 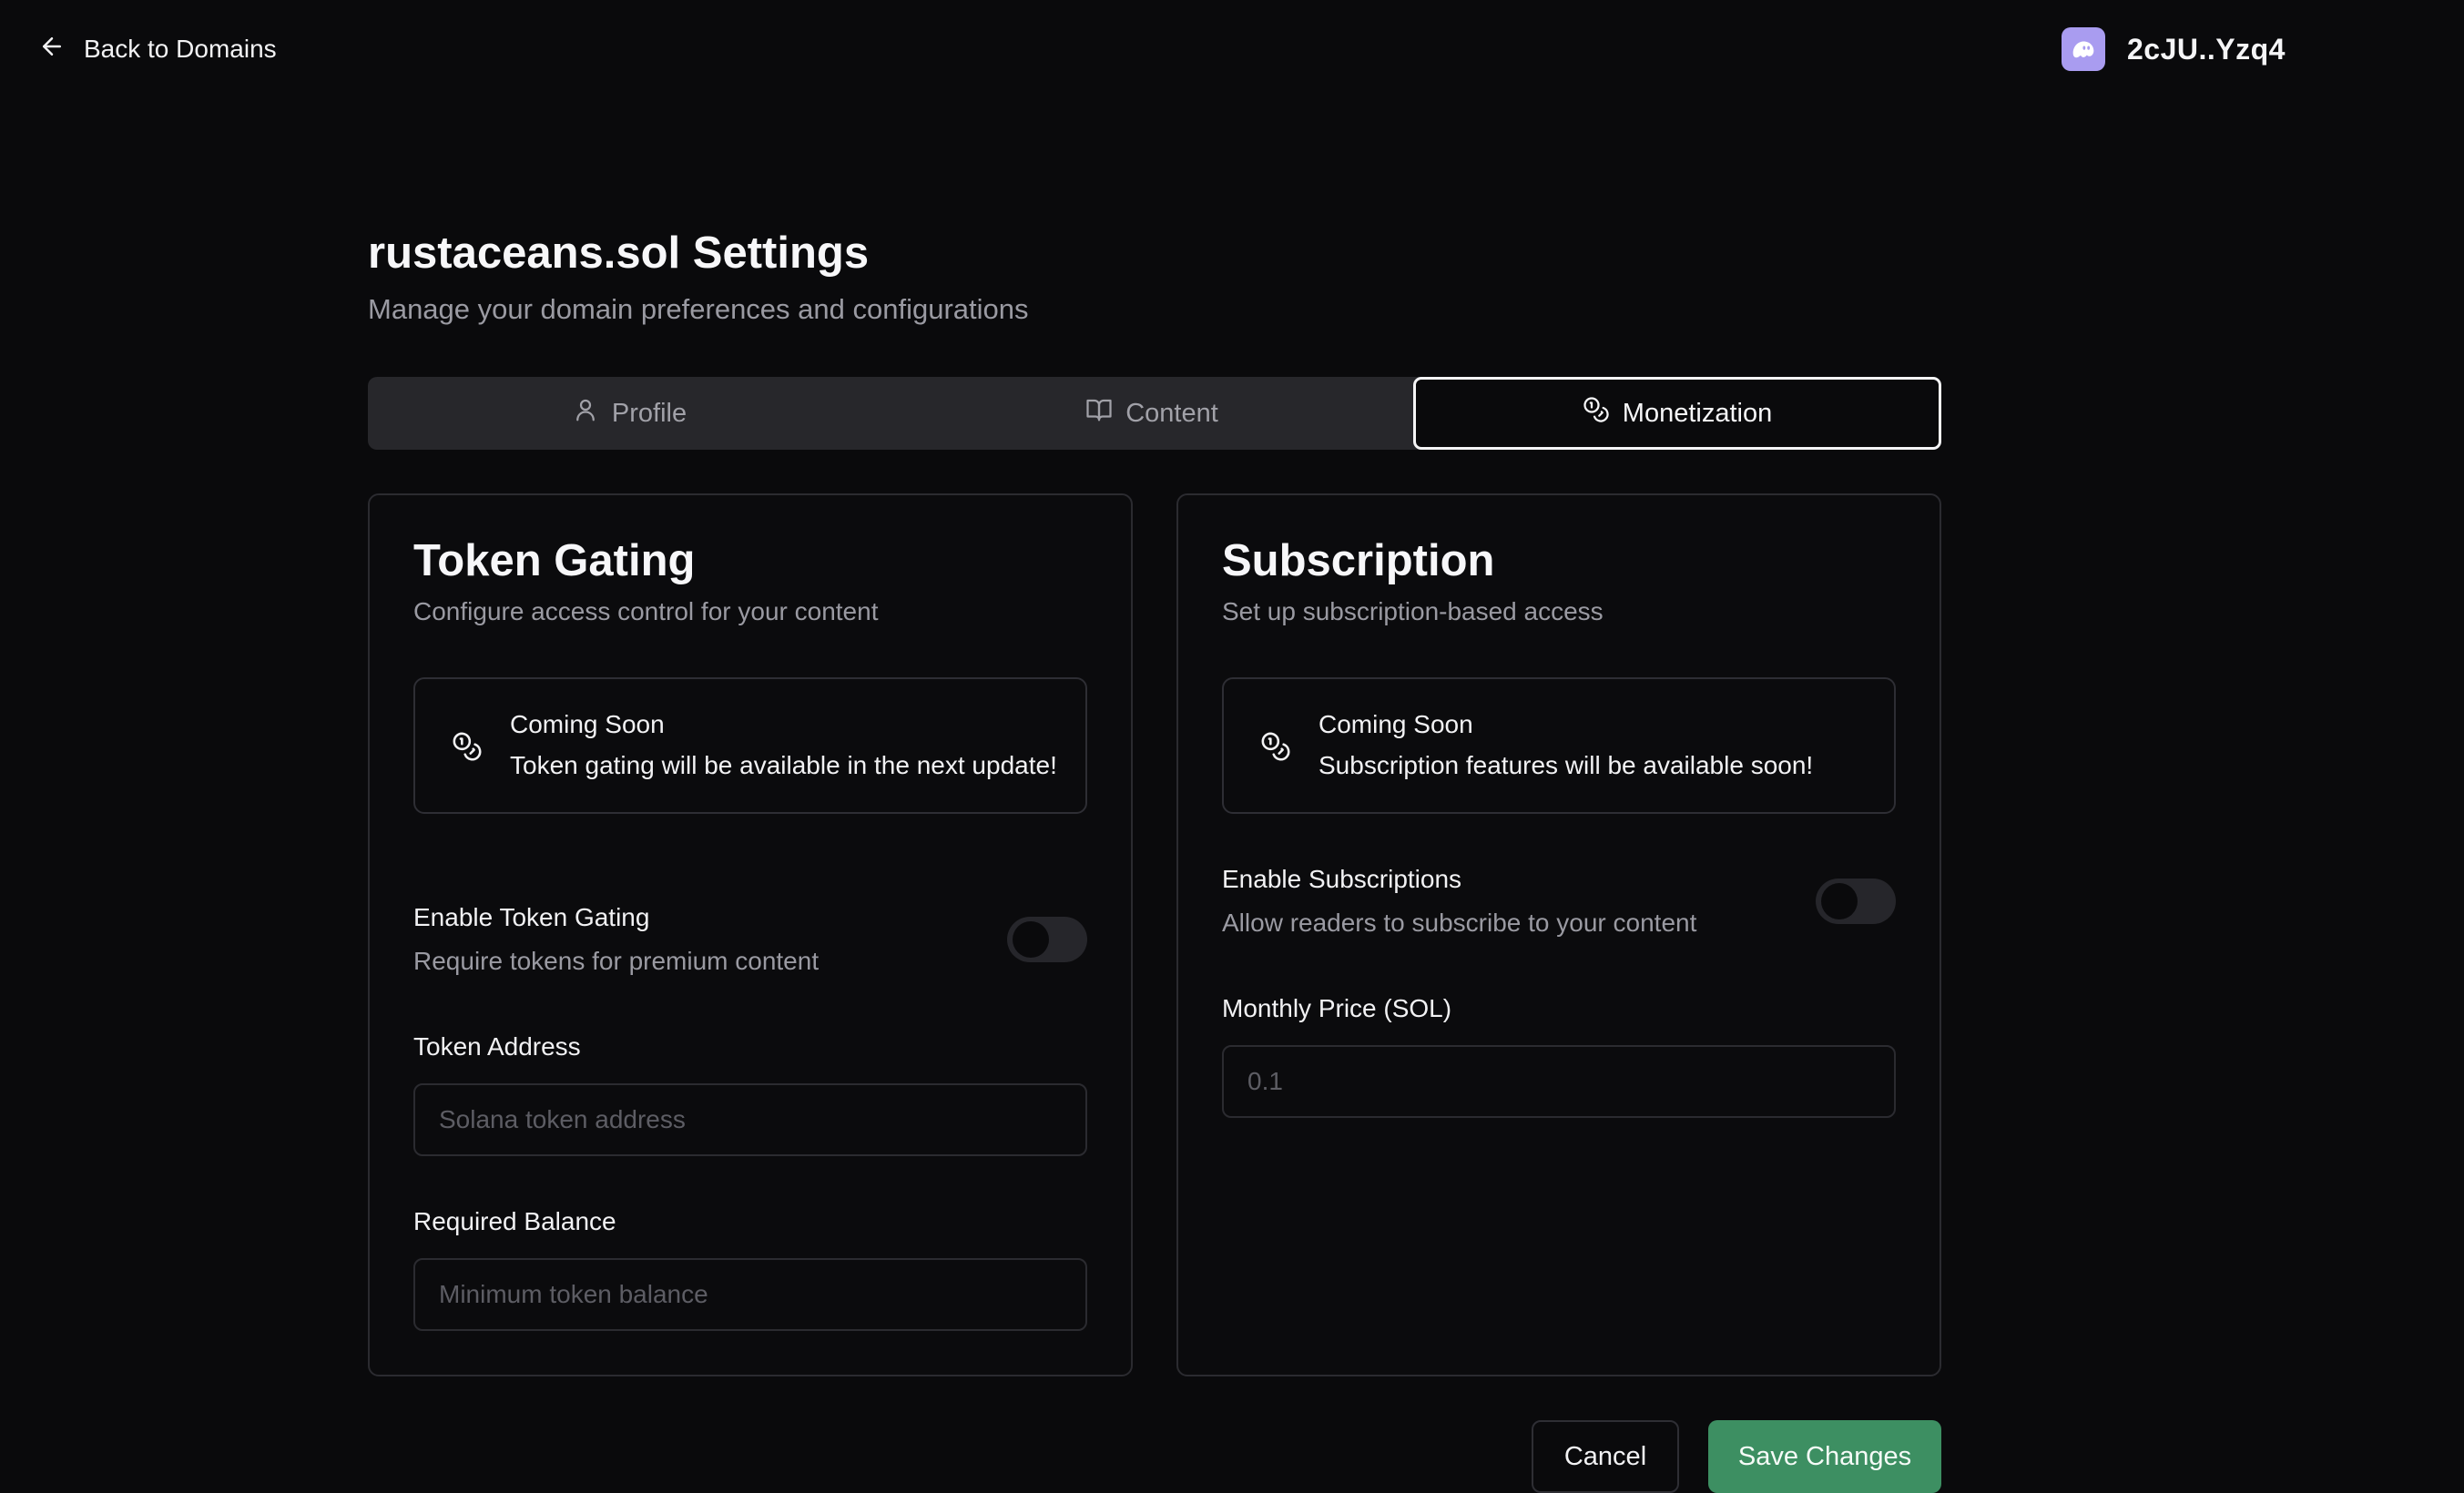 I want to click on wallet-address: 2cJU..Yzq4, so click(x=2206, y=49).